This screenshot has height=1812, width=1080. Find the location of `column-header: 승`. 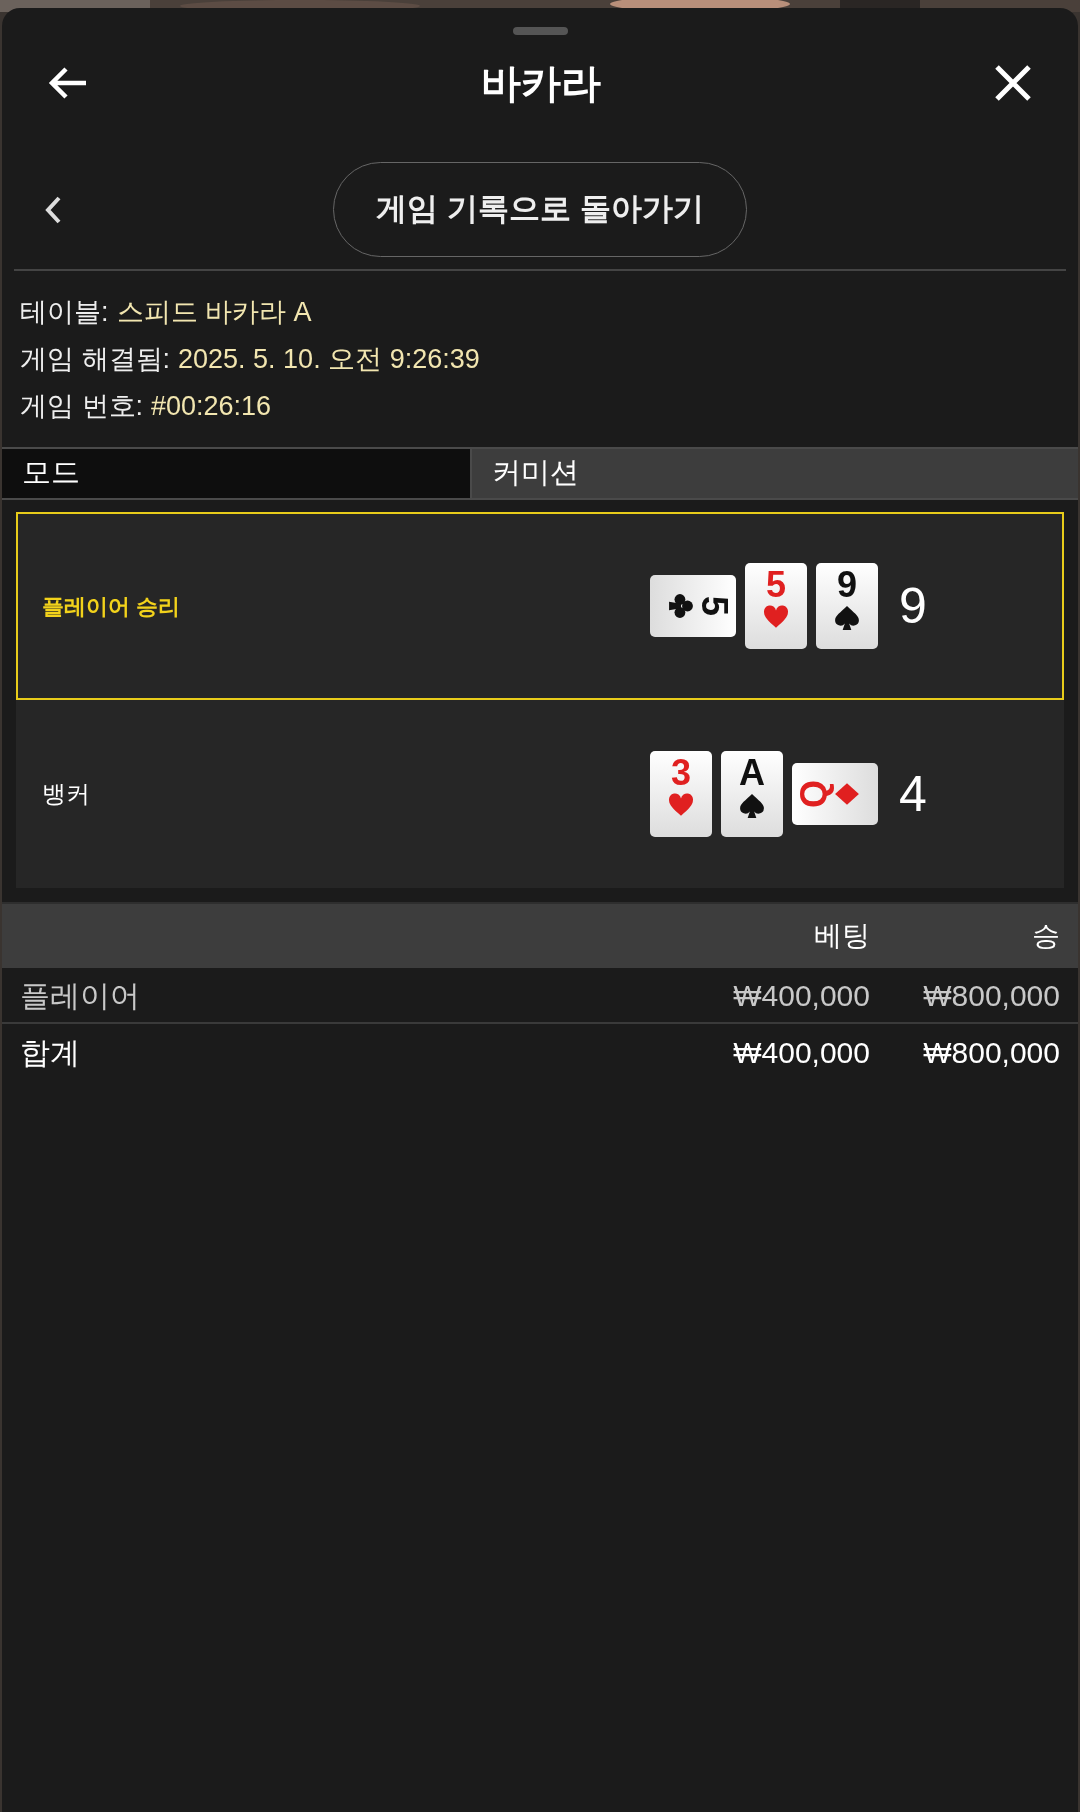

column-header: 승 is located at coordinates (1045, 936).